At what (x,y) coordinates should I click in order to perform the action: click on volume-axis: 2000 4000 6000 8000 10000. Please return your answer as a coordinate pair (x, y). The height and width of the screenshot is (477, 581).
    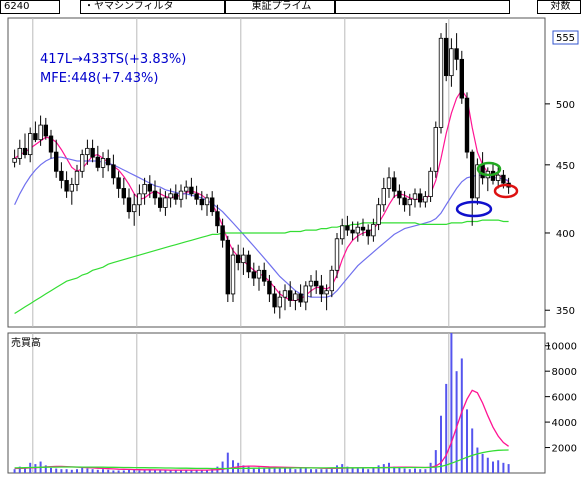
    Looking at the image, I should click on (561, 398).